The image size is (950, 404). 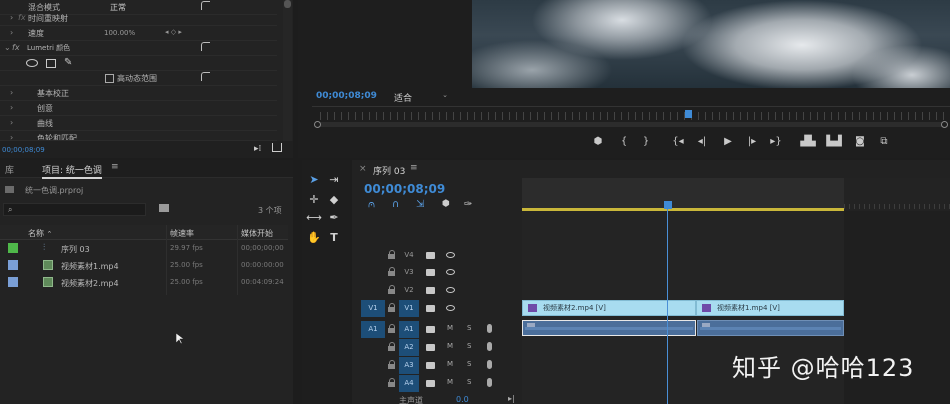 What do you see at coordinates (334, 238) in the screenshot?
I see `type-tool-icon: T` at bounding box center [334, 238].